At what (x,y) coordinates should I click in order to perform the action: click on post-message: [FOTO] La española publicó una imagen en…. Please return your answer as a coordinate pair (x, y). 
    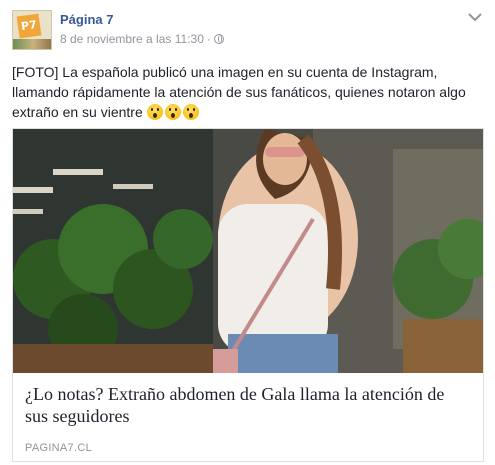
    Looking at the image, I should click on (239, 92).